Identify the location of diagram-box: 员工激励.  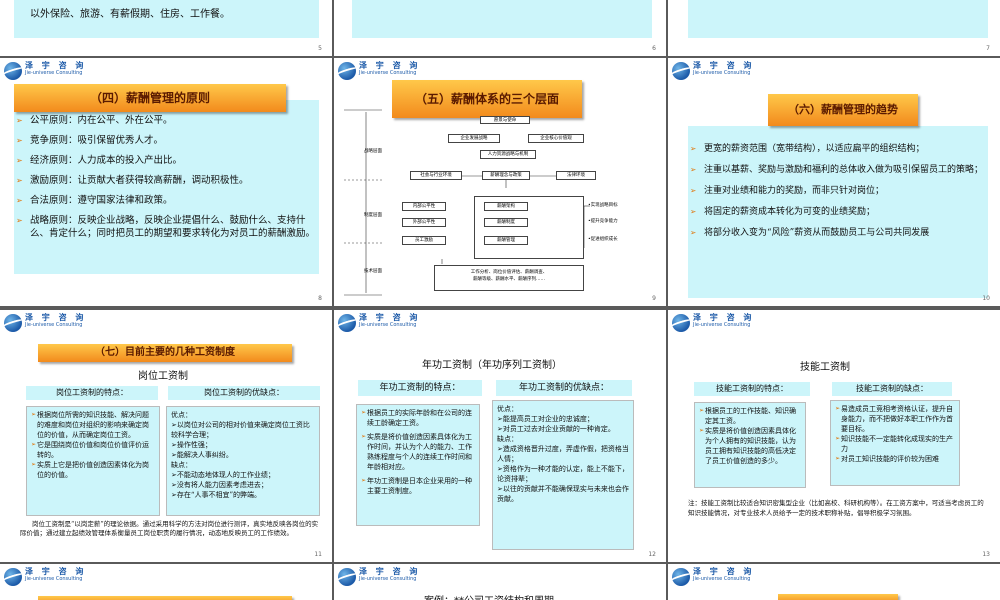
(424, 240).